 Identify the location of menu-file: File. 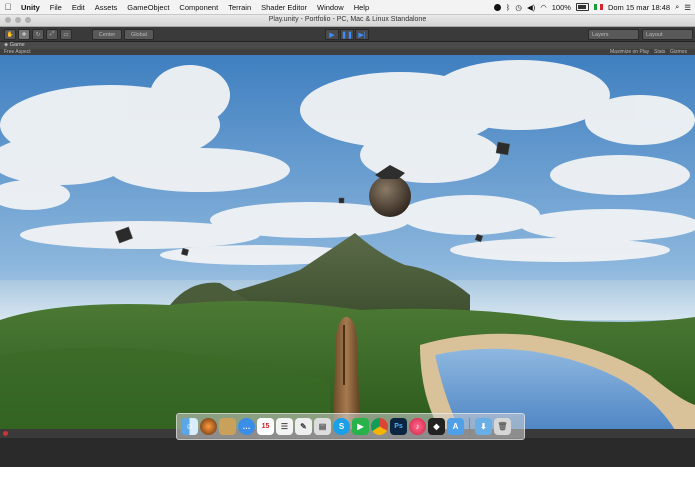
(56, 7).